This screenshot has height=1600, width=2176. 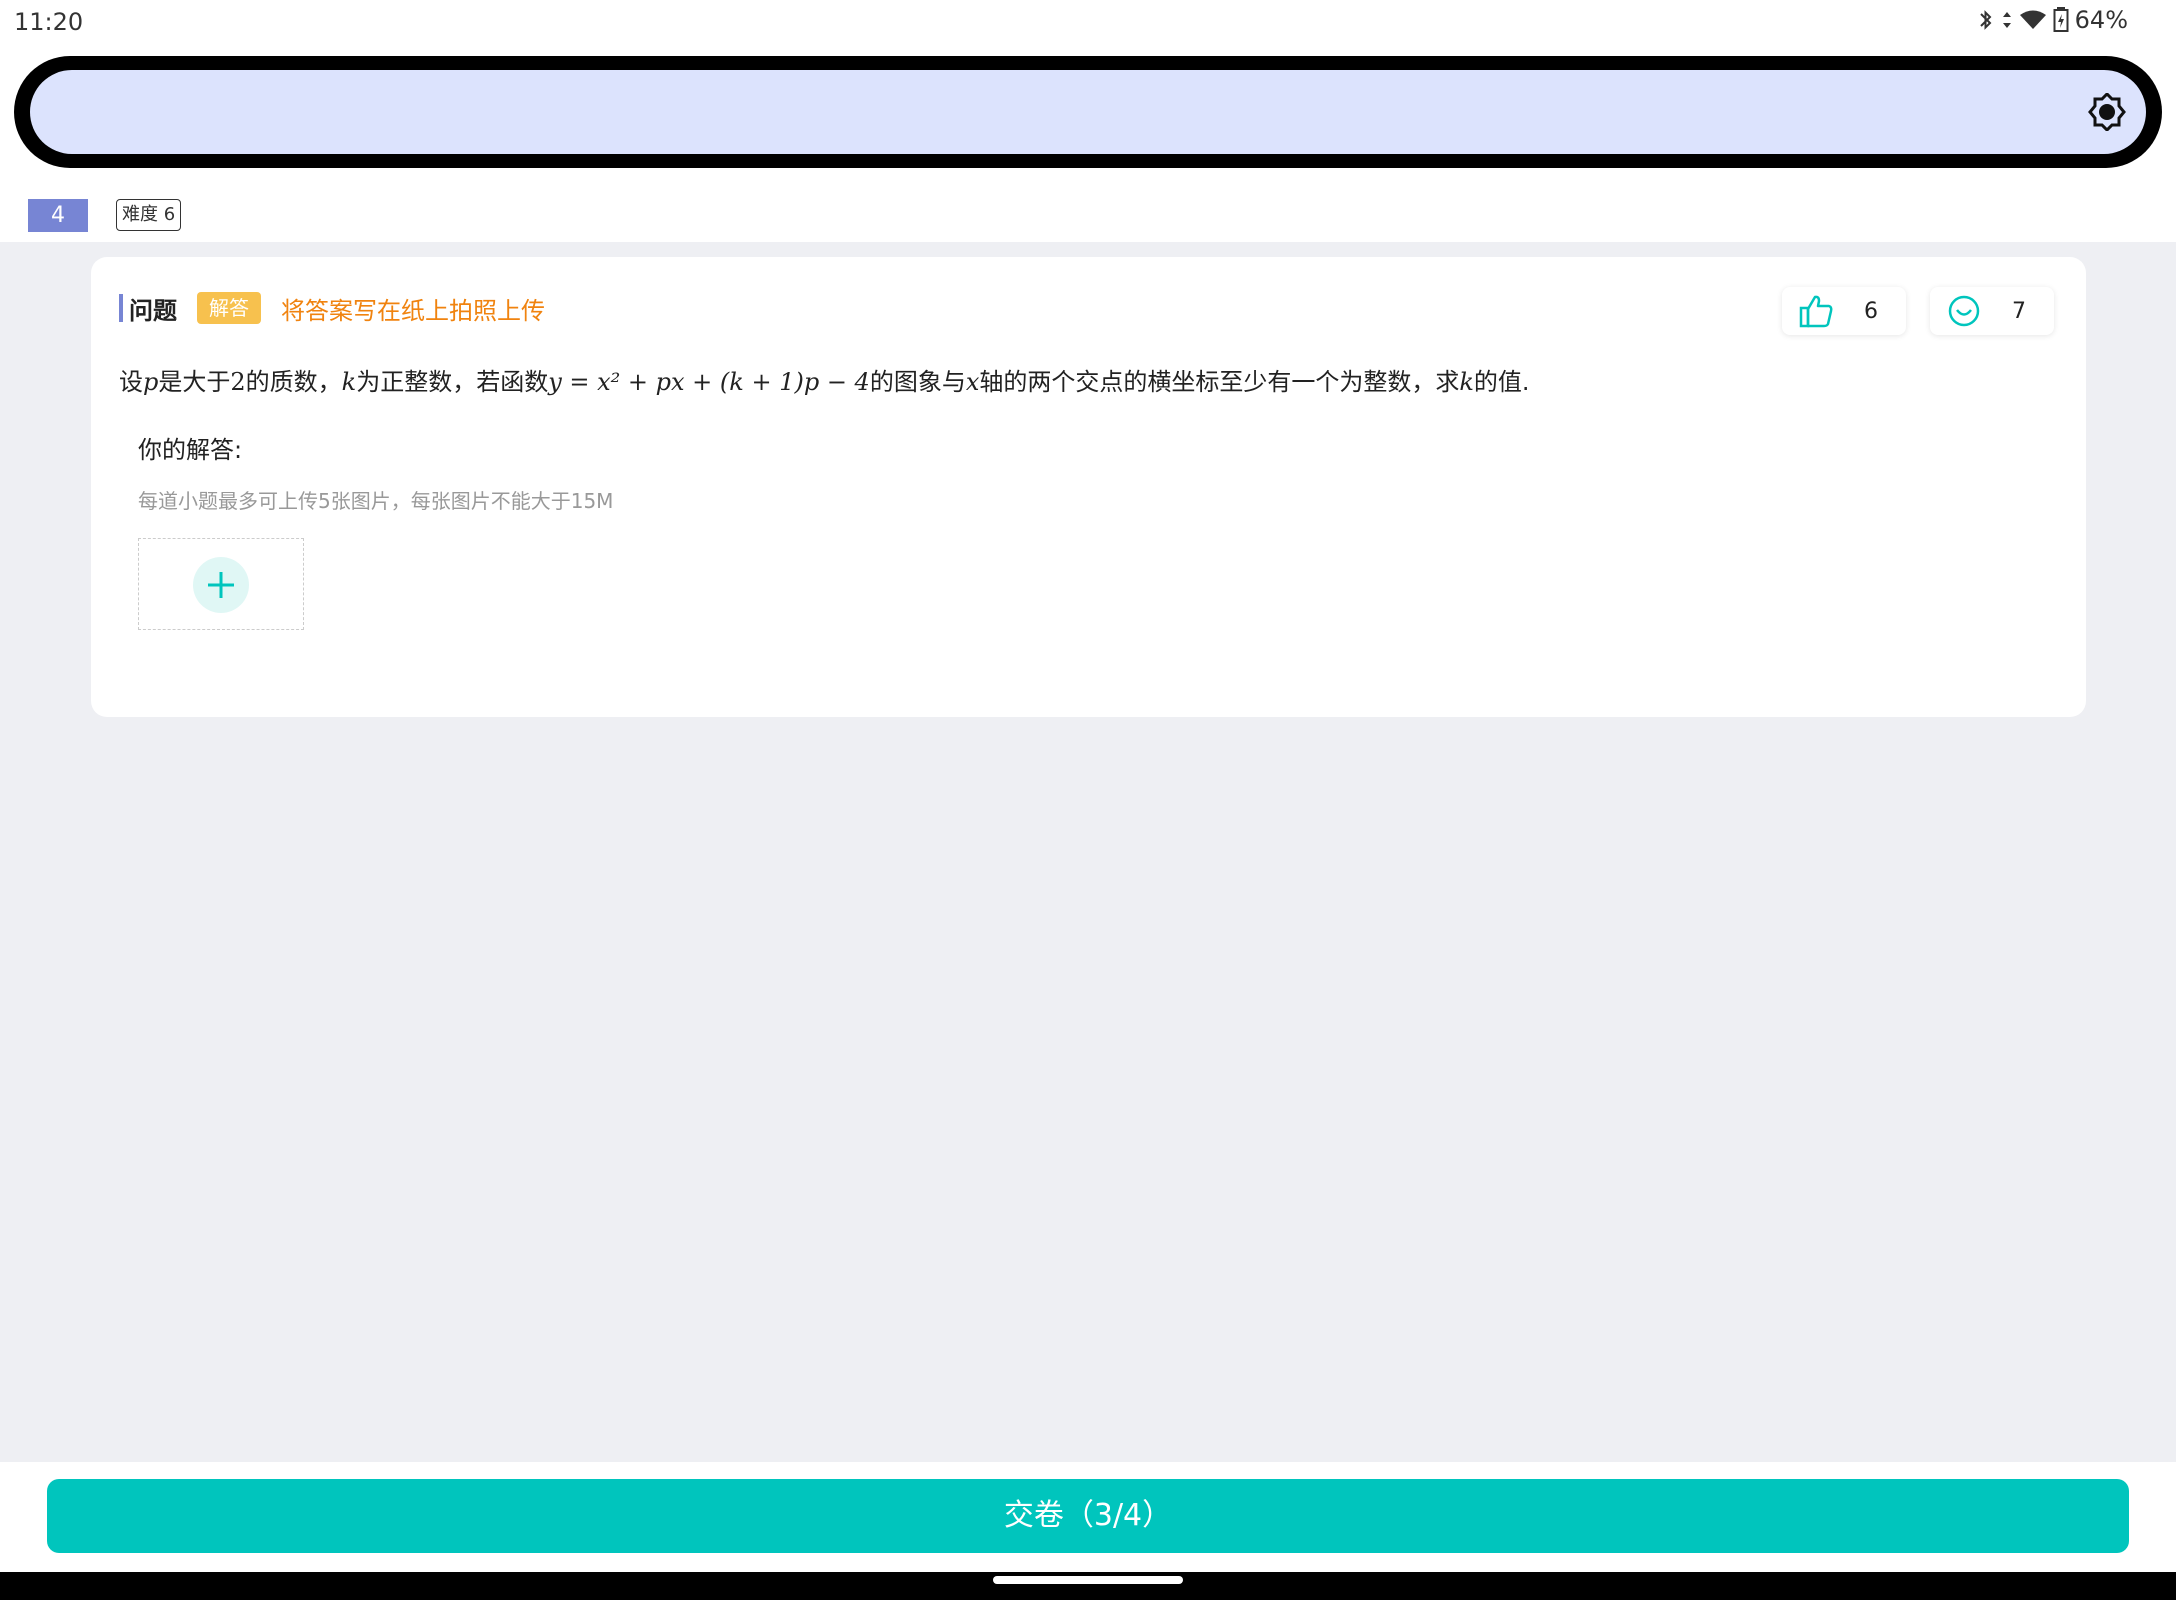 I want to click on status-icons: 64%, so click(x=2052, y=20).